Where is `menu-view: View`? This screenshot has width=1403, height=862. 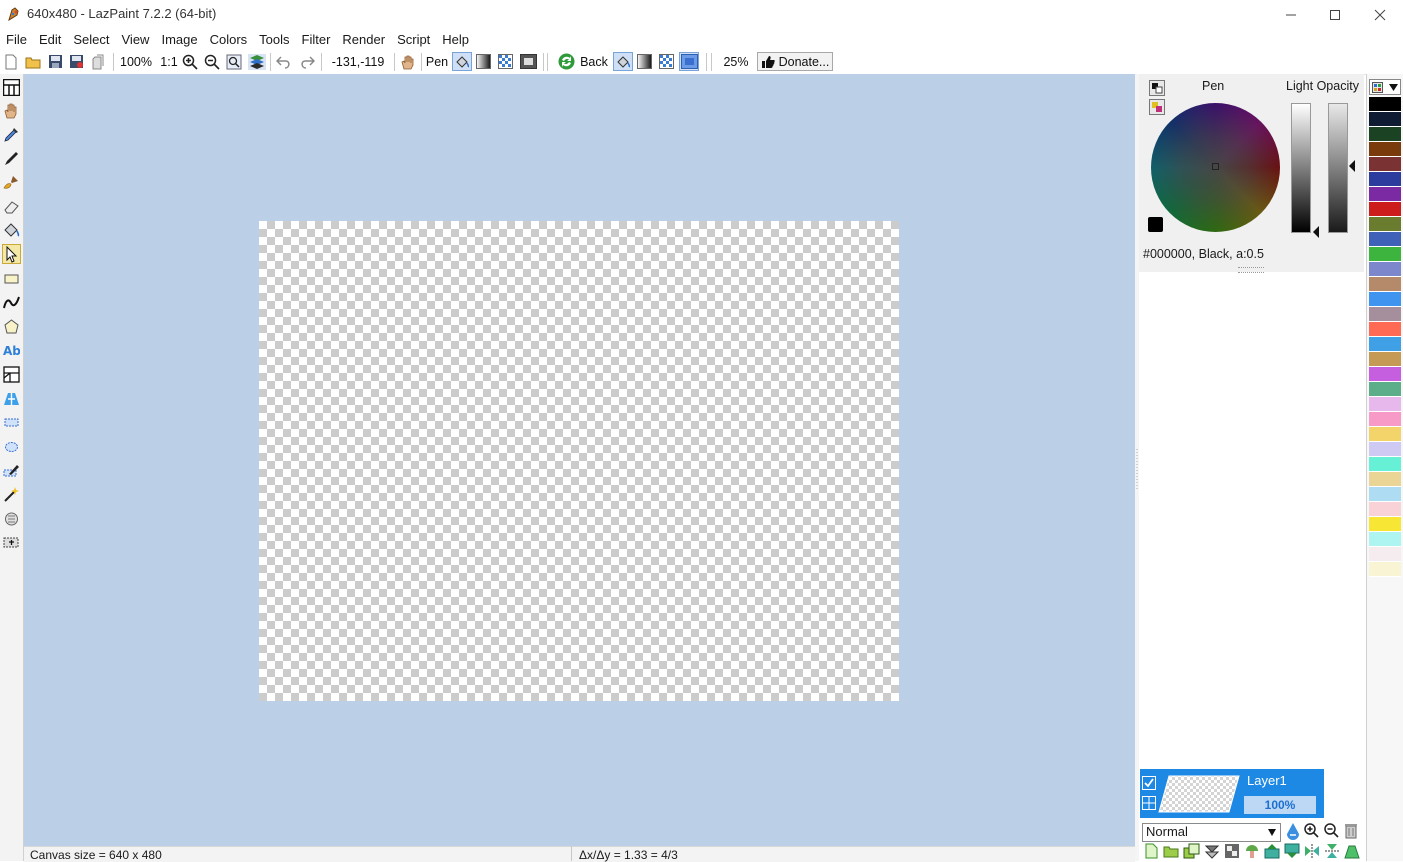 menu-view: View is located at coordinates (136, 40).